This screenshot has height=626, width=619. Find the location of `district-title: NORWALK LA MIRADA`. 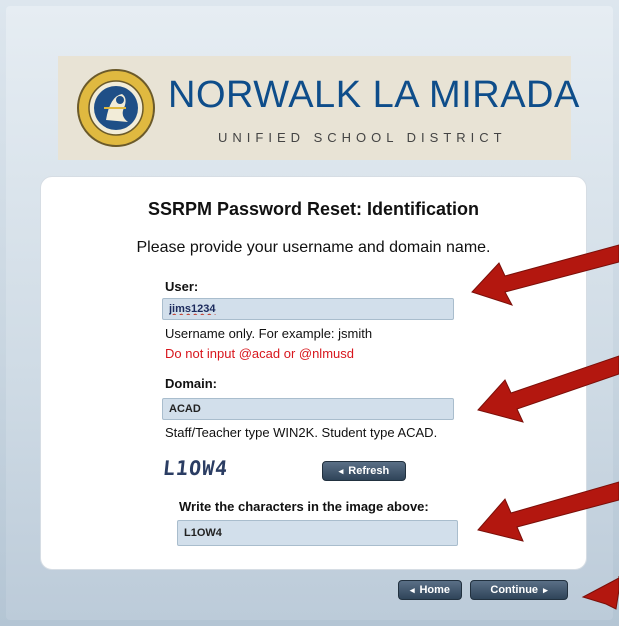

district-title: NORWALK LA MIRADA is located at coordinates (374, 95).